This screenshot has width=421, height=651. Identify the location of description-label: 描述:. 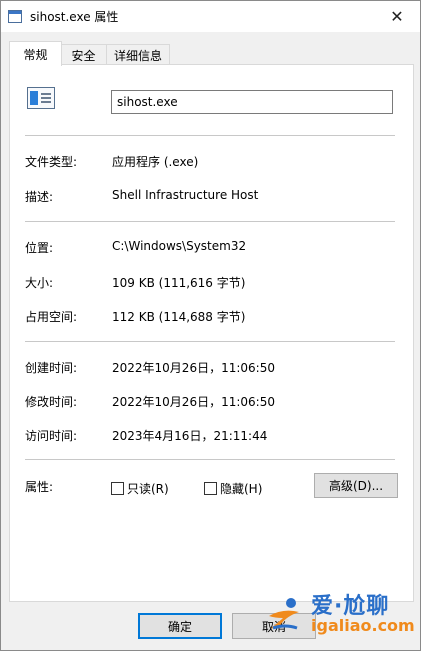
(39, 197).